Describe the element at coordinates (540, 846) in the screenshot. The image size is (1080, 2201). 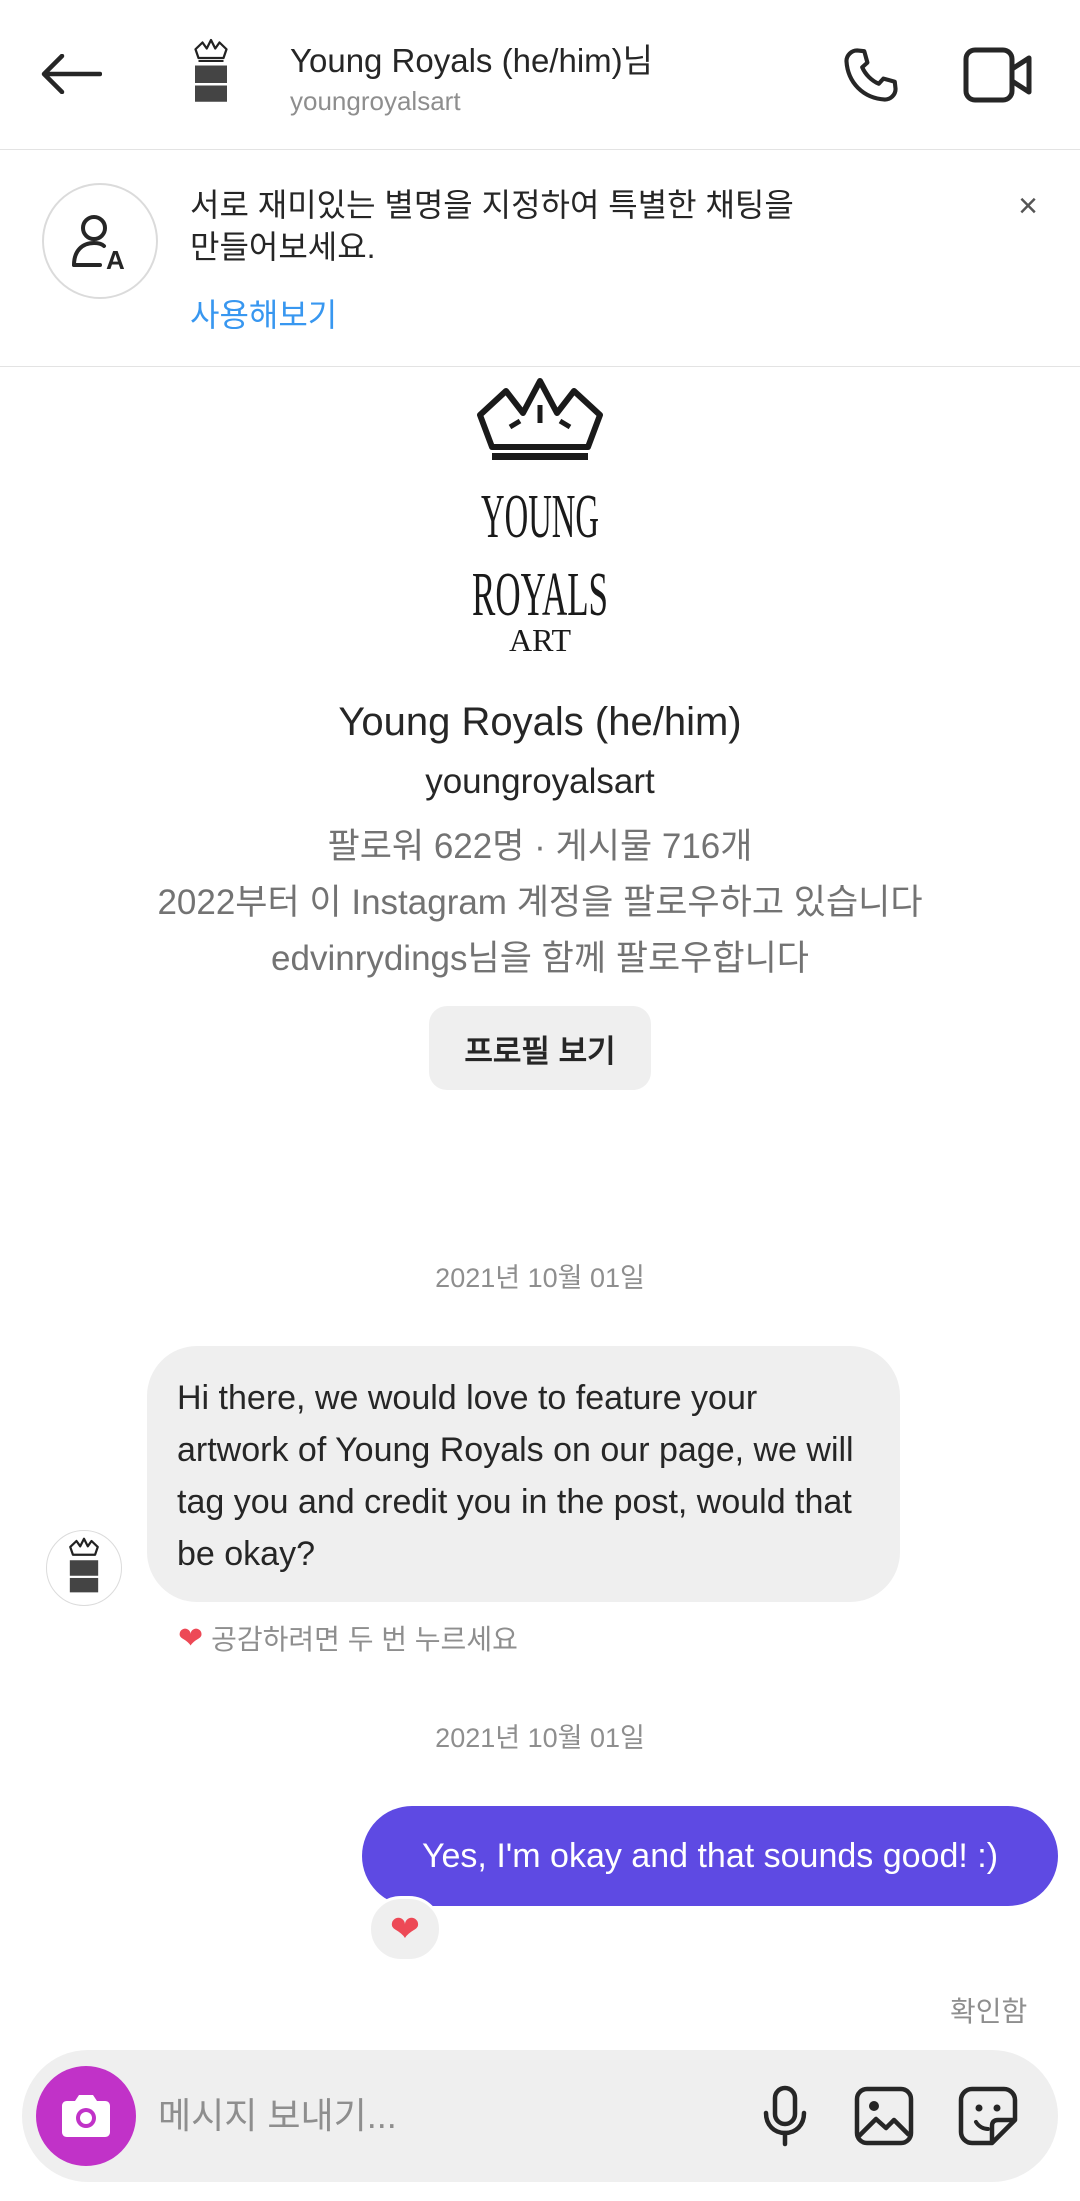
I see `profile-stats: 팔로워 622명 · 게시물 716개` at that location.